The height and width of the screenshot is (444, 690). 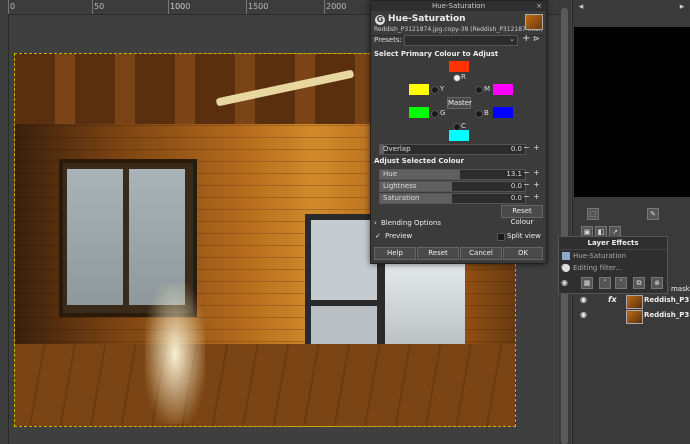 What do you see at coordinates (180, 6) in the screenshot?
I see `ruler-label: 1000` at bounding box center [180, 6].